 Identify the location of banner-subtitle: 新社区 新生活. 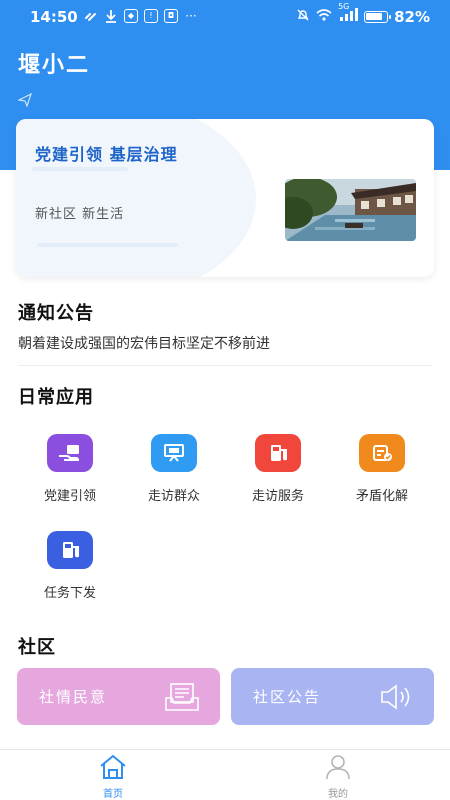
(80, 214).